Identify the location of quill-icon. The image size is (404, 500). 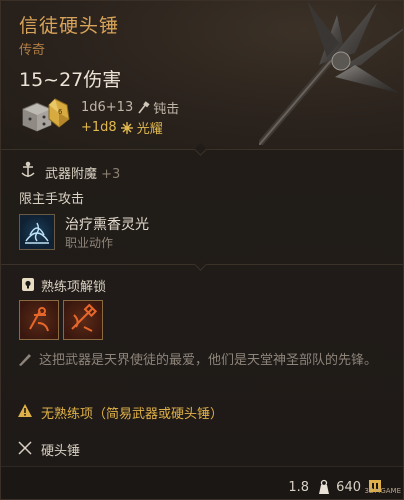
(25, 360).